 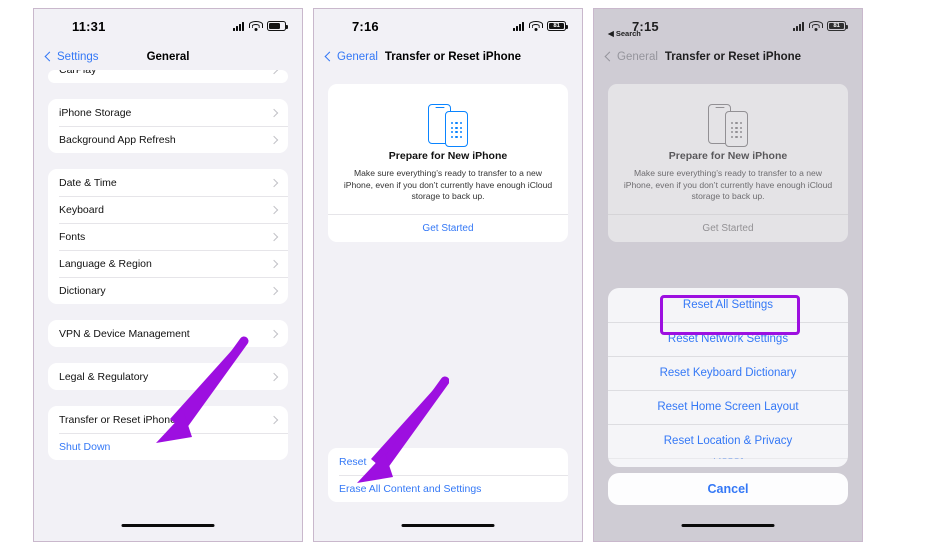 I want to click on status-bar: 7:16 81, so click(x=448, y=26).